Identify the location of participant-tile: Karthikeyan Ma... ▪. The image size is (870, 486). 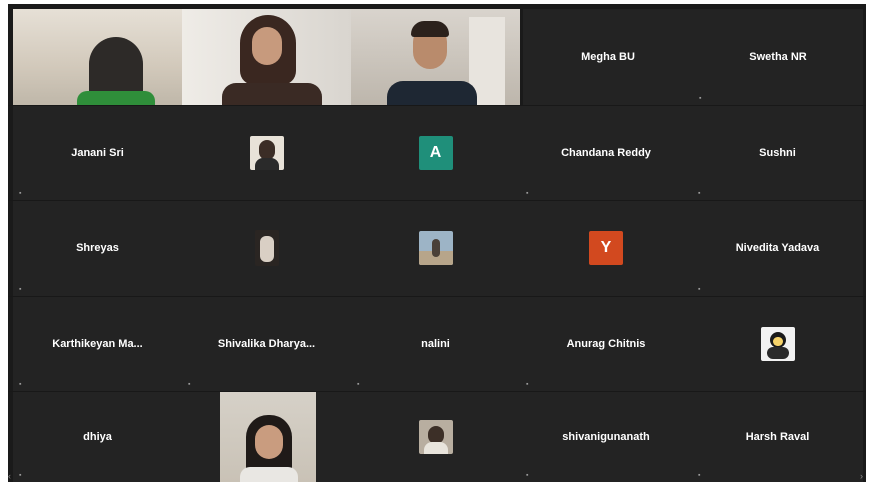
(97, 343).